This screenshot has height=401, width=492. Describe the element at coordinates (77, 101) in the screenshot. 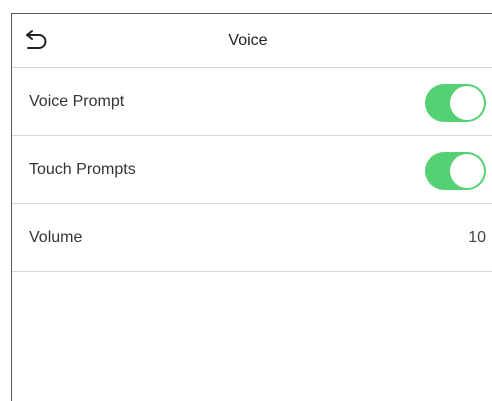

I see `voice-prompt-label: Voice Prompt` at that location.